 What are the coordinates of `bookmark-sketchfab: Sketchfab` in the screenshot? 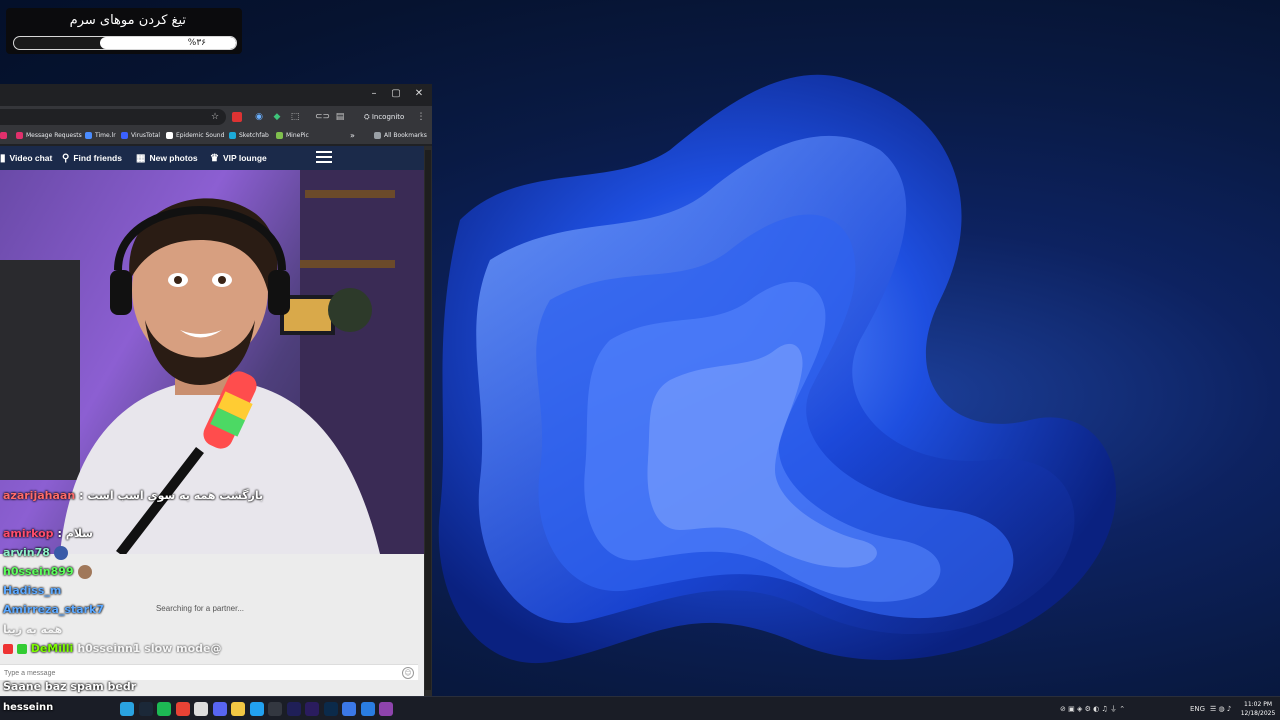 It's located at (249, 136).